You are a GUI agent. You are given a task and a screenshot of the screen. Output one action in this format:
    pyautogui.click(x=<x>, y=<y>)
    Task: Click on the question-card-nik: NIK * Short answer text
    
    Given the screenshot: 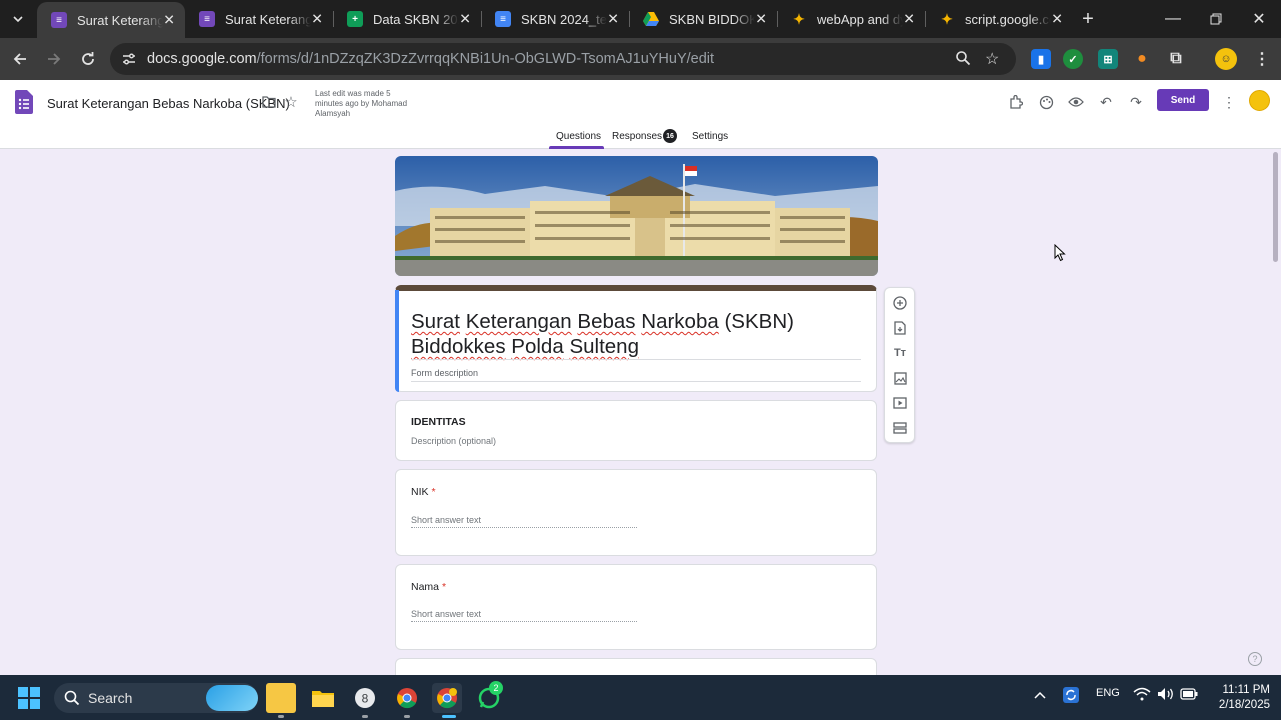 What is the action you would take?
    pyautogui.click(x=636, y=512)
    